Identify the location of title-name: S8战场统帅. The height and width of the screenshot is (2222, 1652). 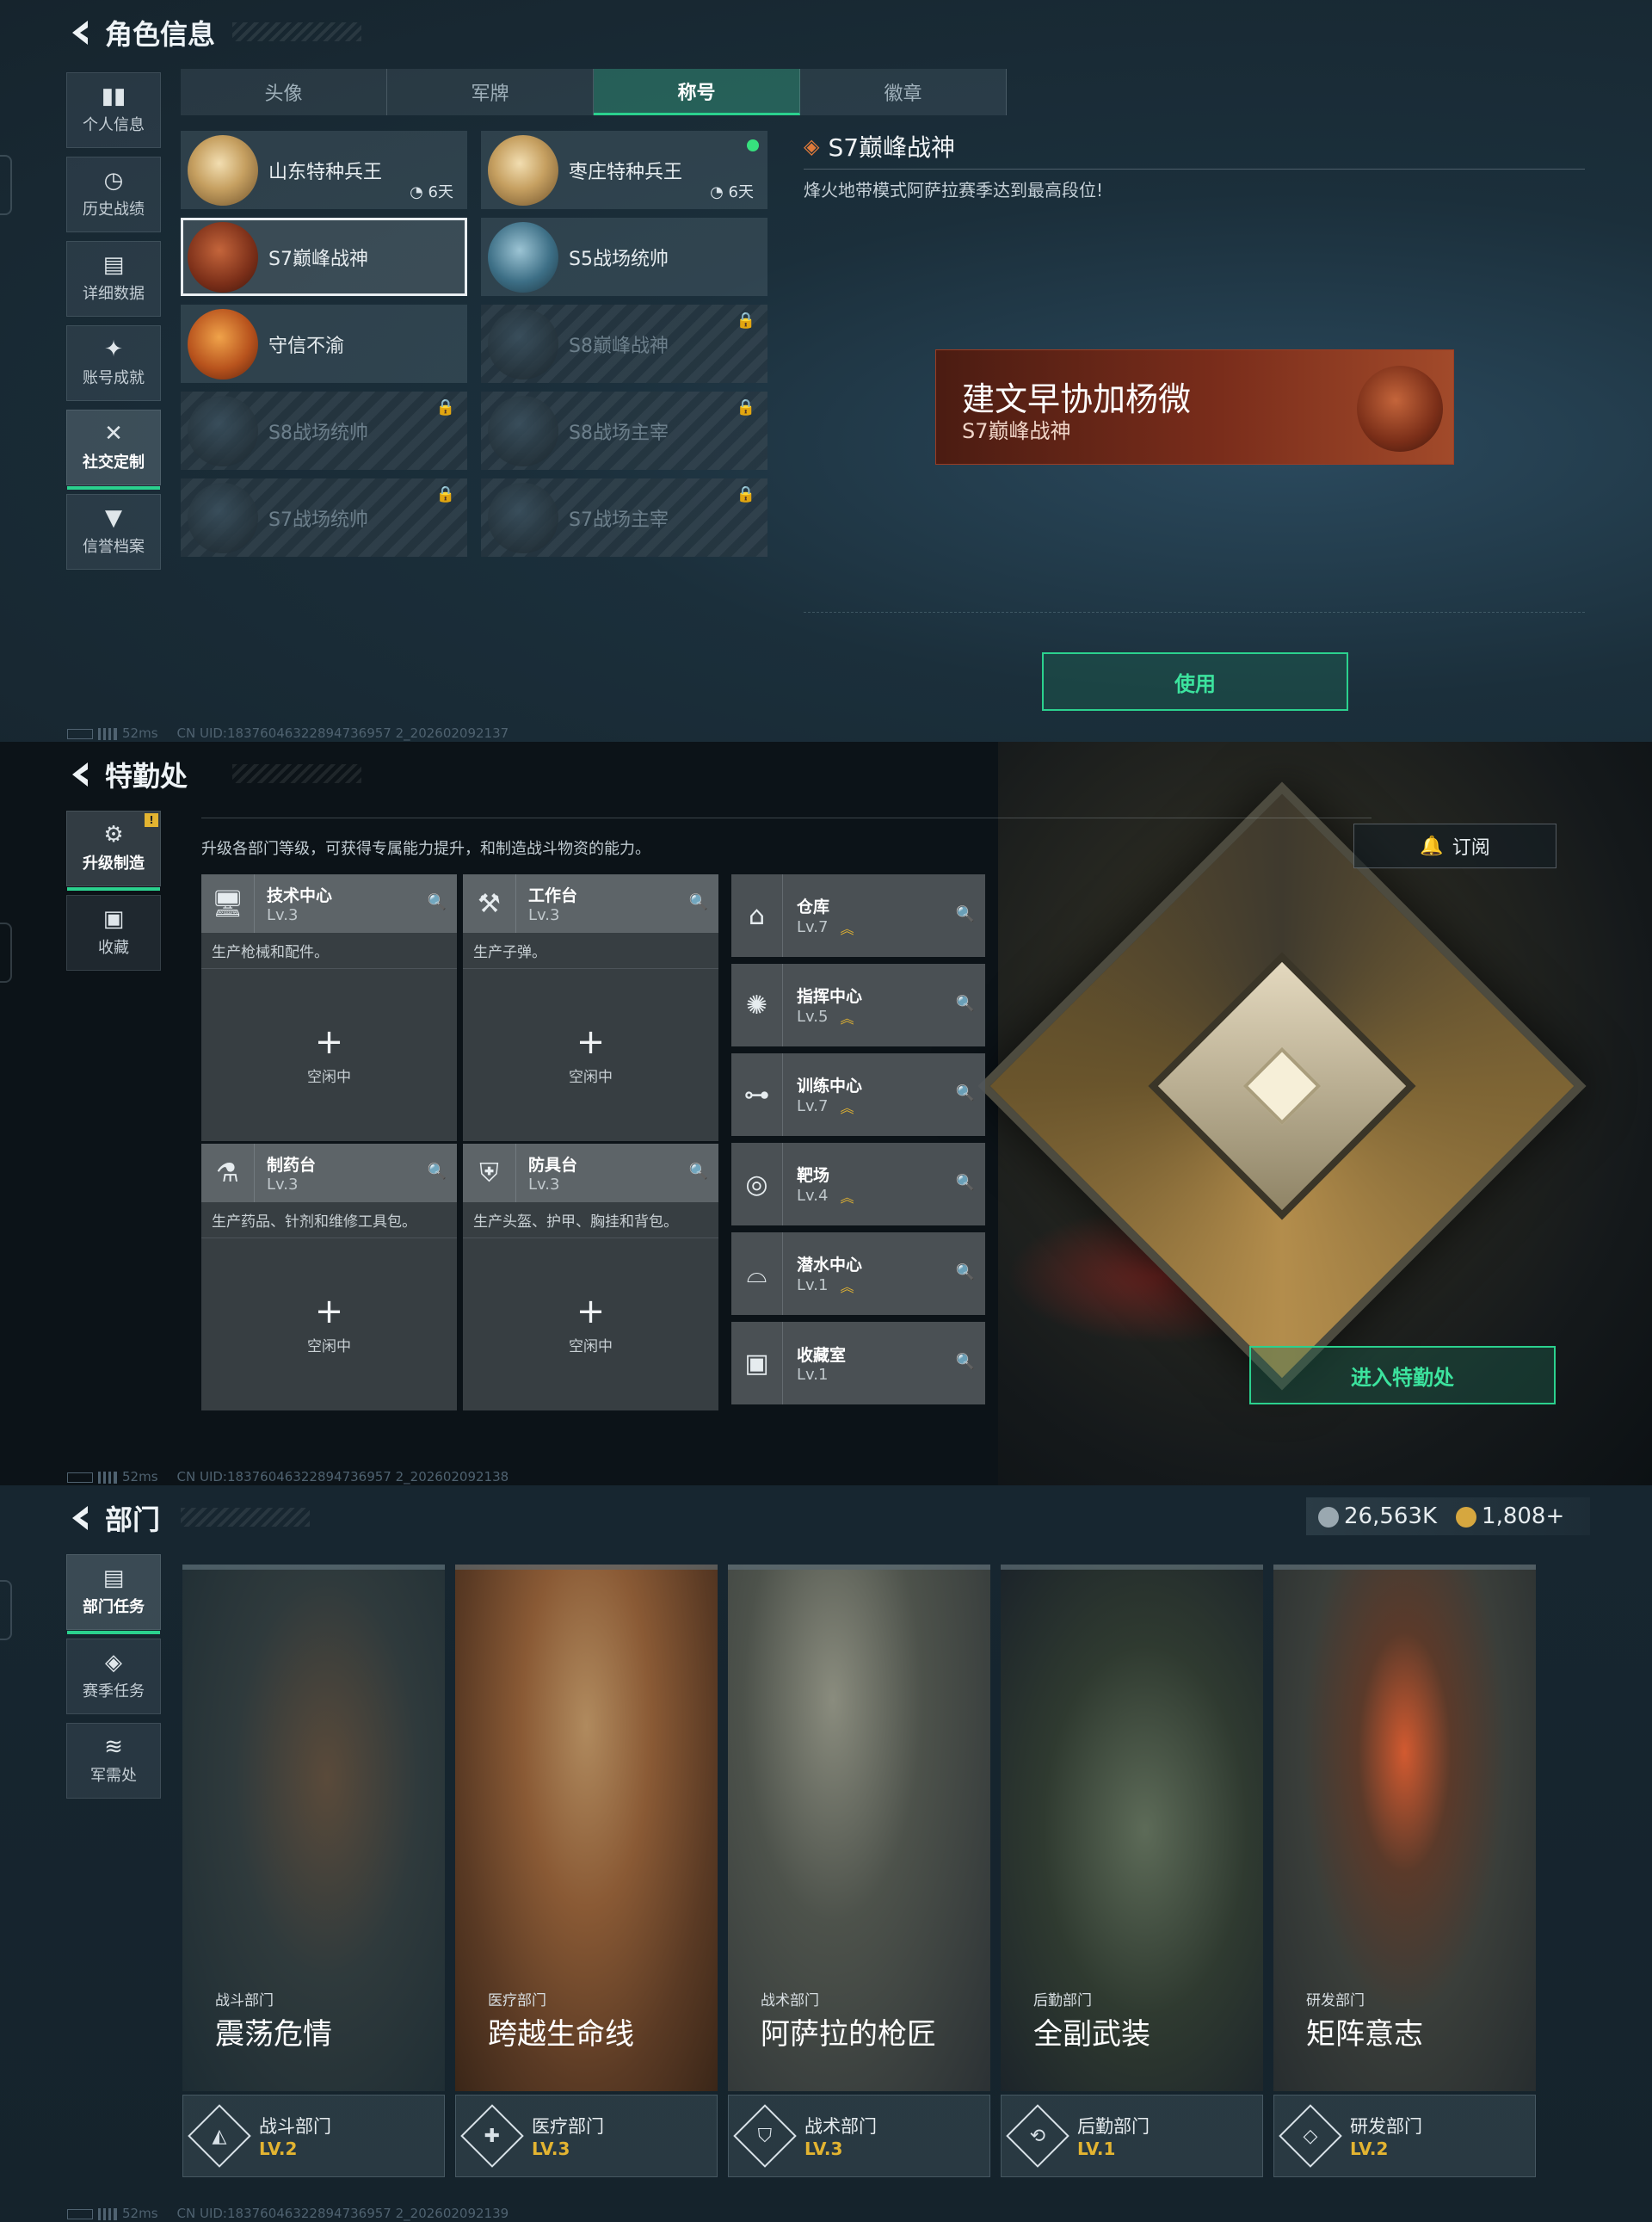
(318, 433).